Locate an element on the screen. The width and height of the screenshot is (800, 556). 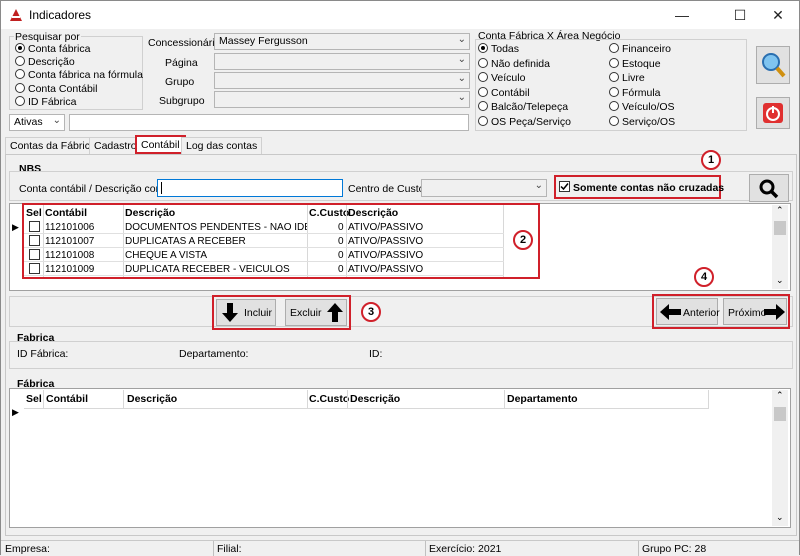
grupo-select: ⌄ is located at coordinates (342, 80).